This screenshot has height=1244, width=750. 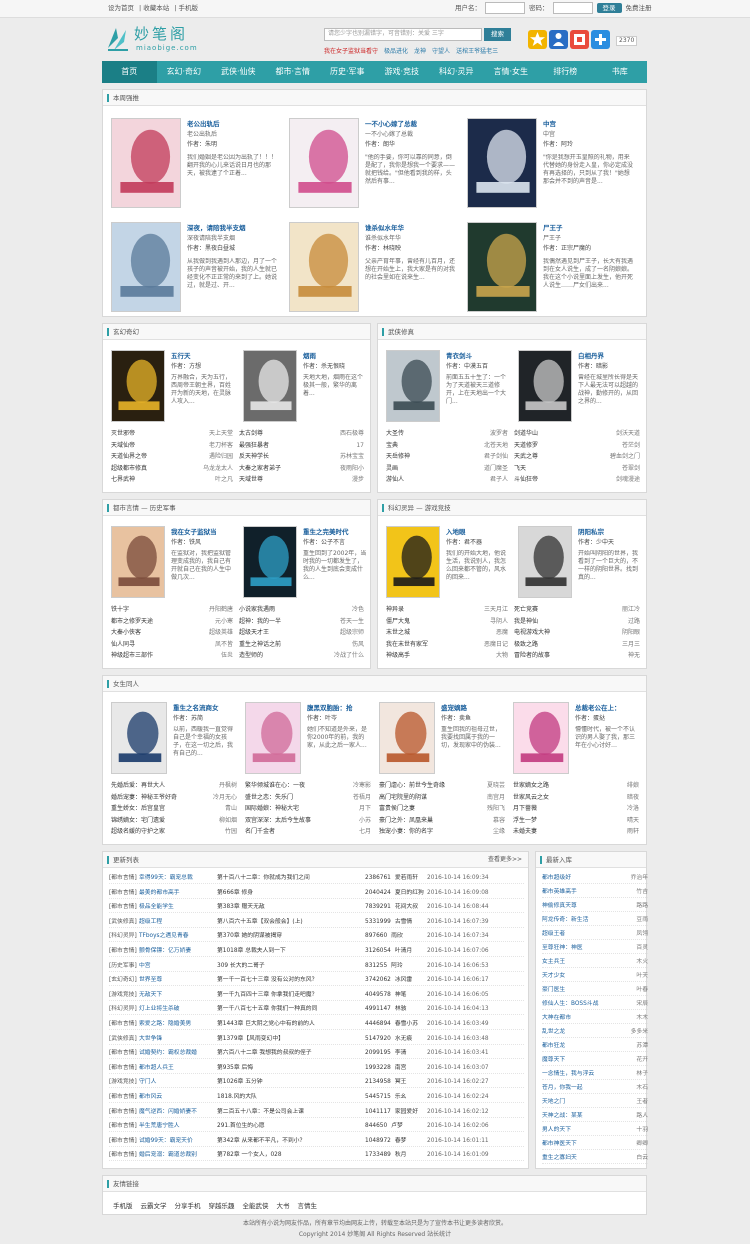 I want to click on book-link: 试婚99天：霸宠天价, so click(x=178, y=1140).